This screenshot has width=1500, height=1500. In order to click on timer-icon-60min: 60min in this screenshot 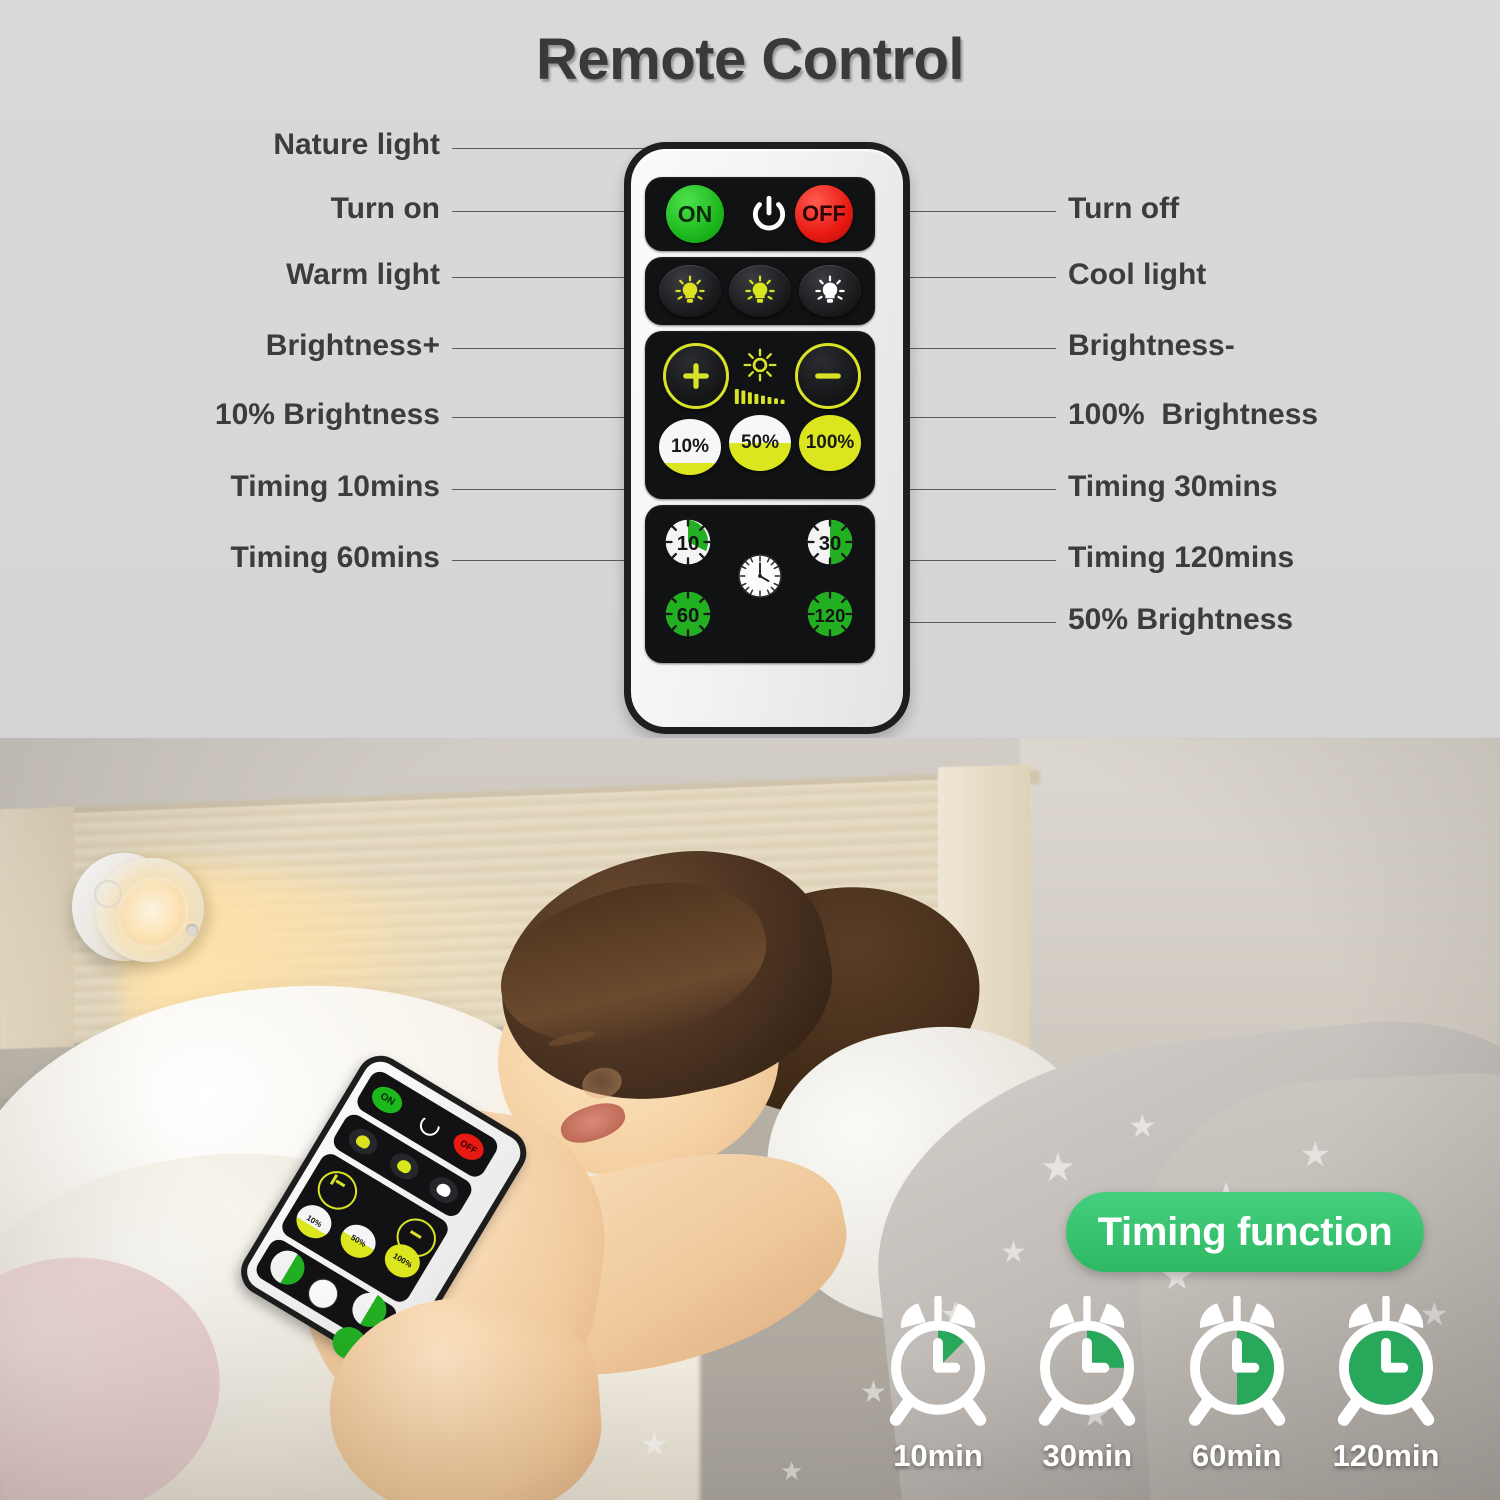, I will do `click(1237, 1391)`.